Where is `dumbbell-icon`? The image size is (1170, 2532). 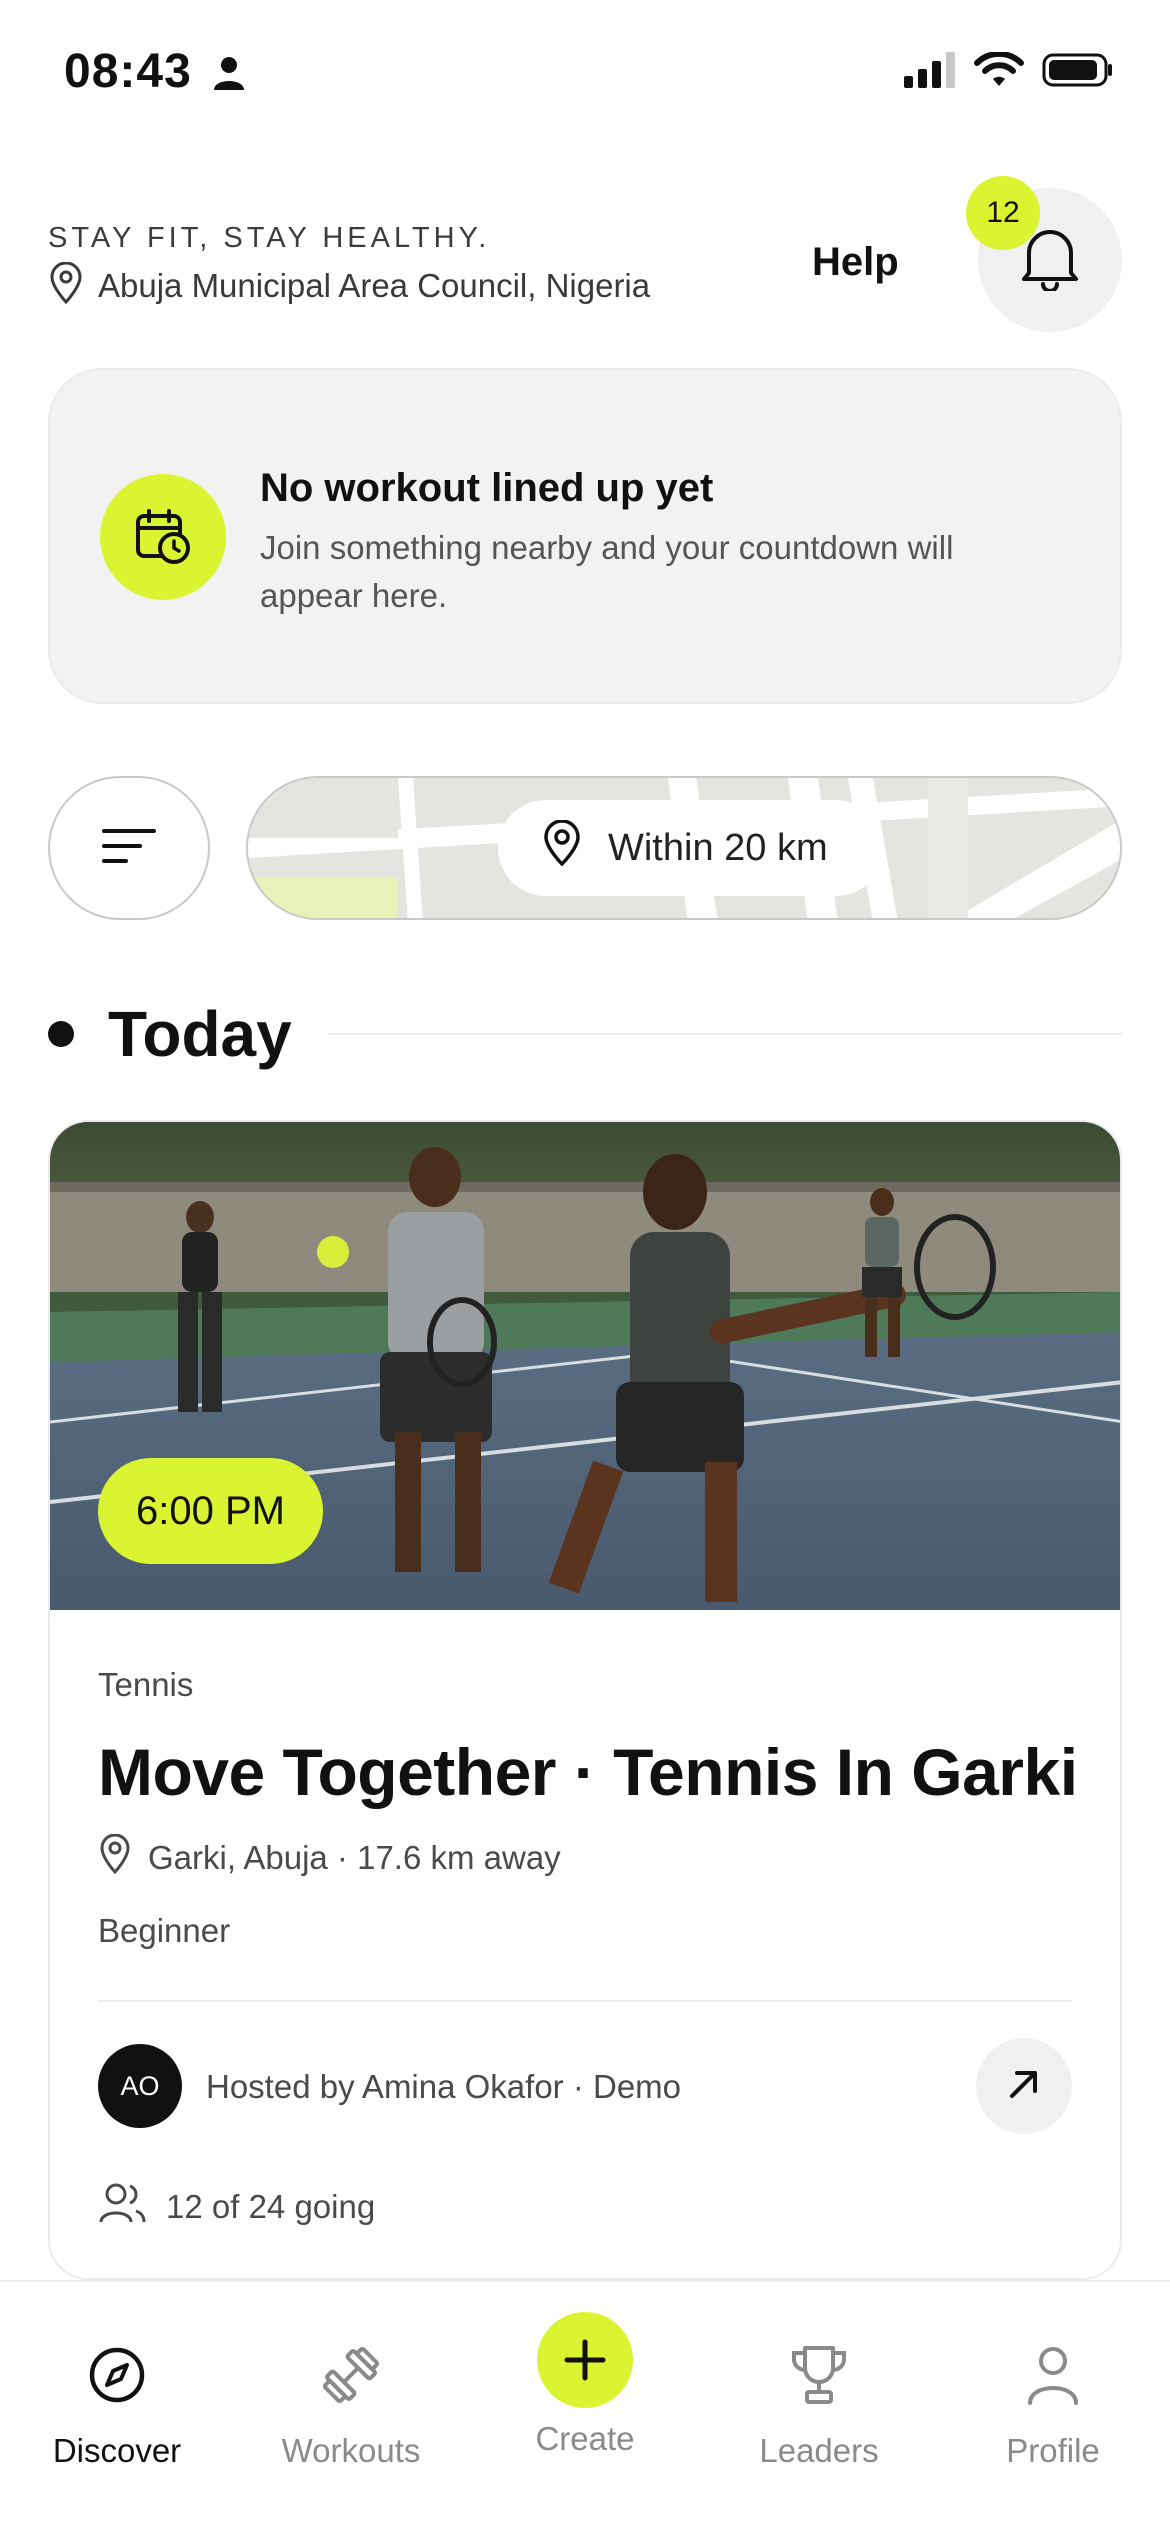 dumbbell-icon is located at coordinates (351, 2375).